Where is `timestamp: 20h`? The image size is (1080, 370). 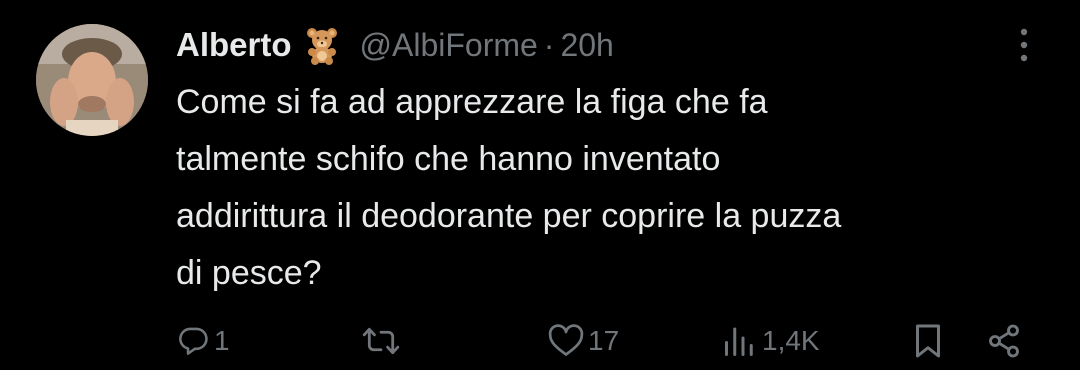 timestamp: 20h is located at coordinates (586, 45).